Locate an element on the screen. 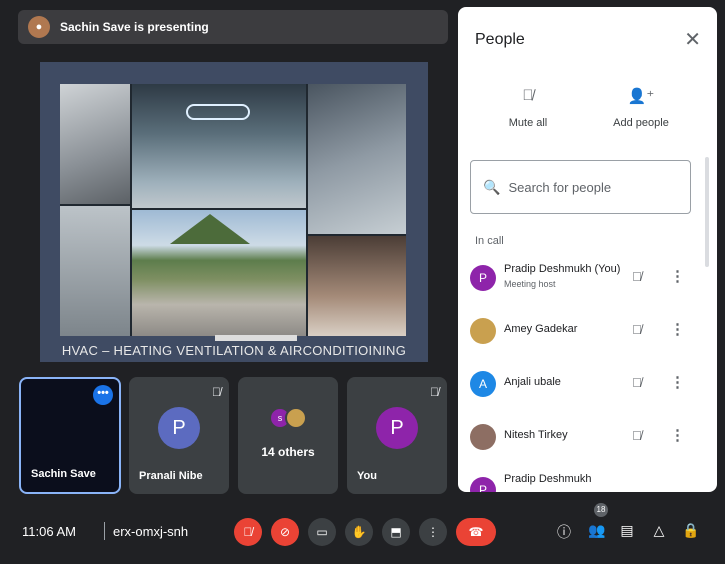 The height and width of the screenshot is (564, 725). more-options-icon: ••• is located at coordinates (103, 395).